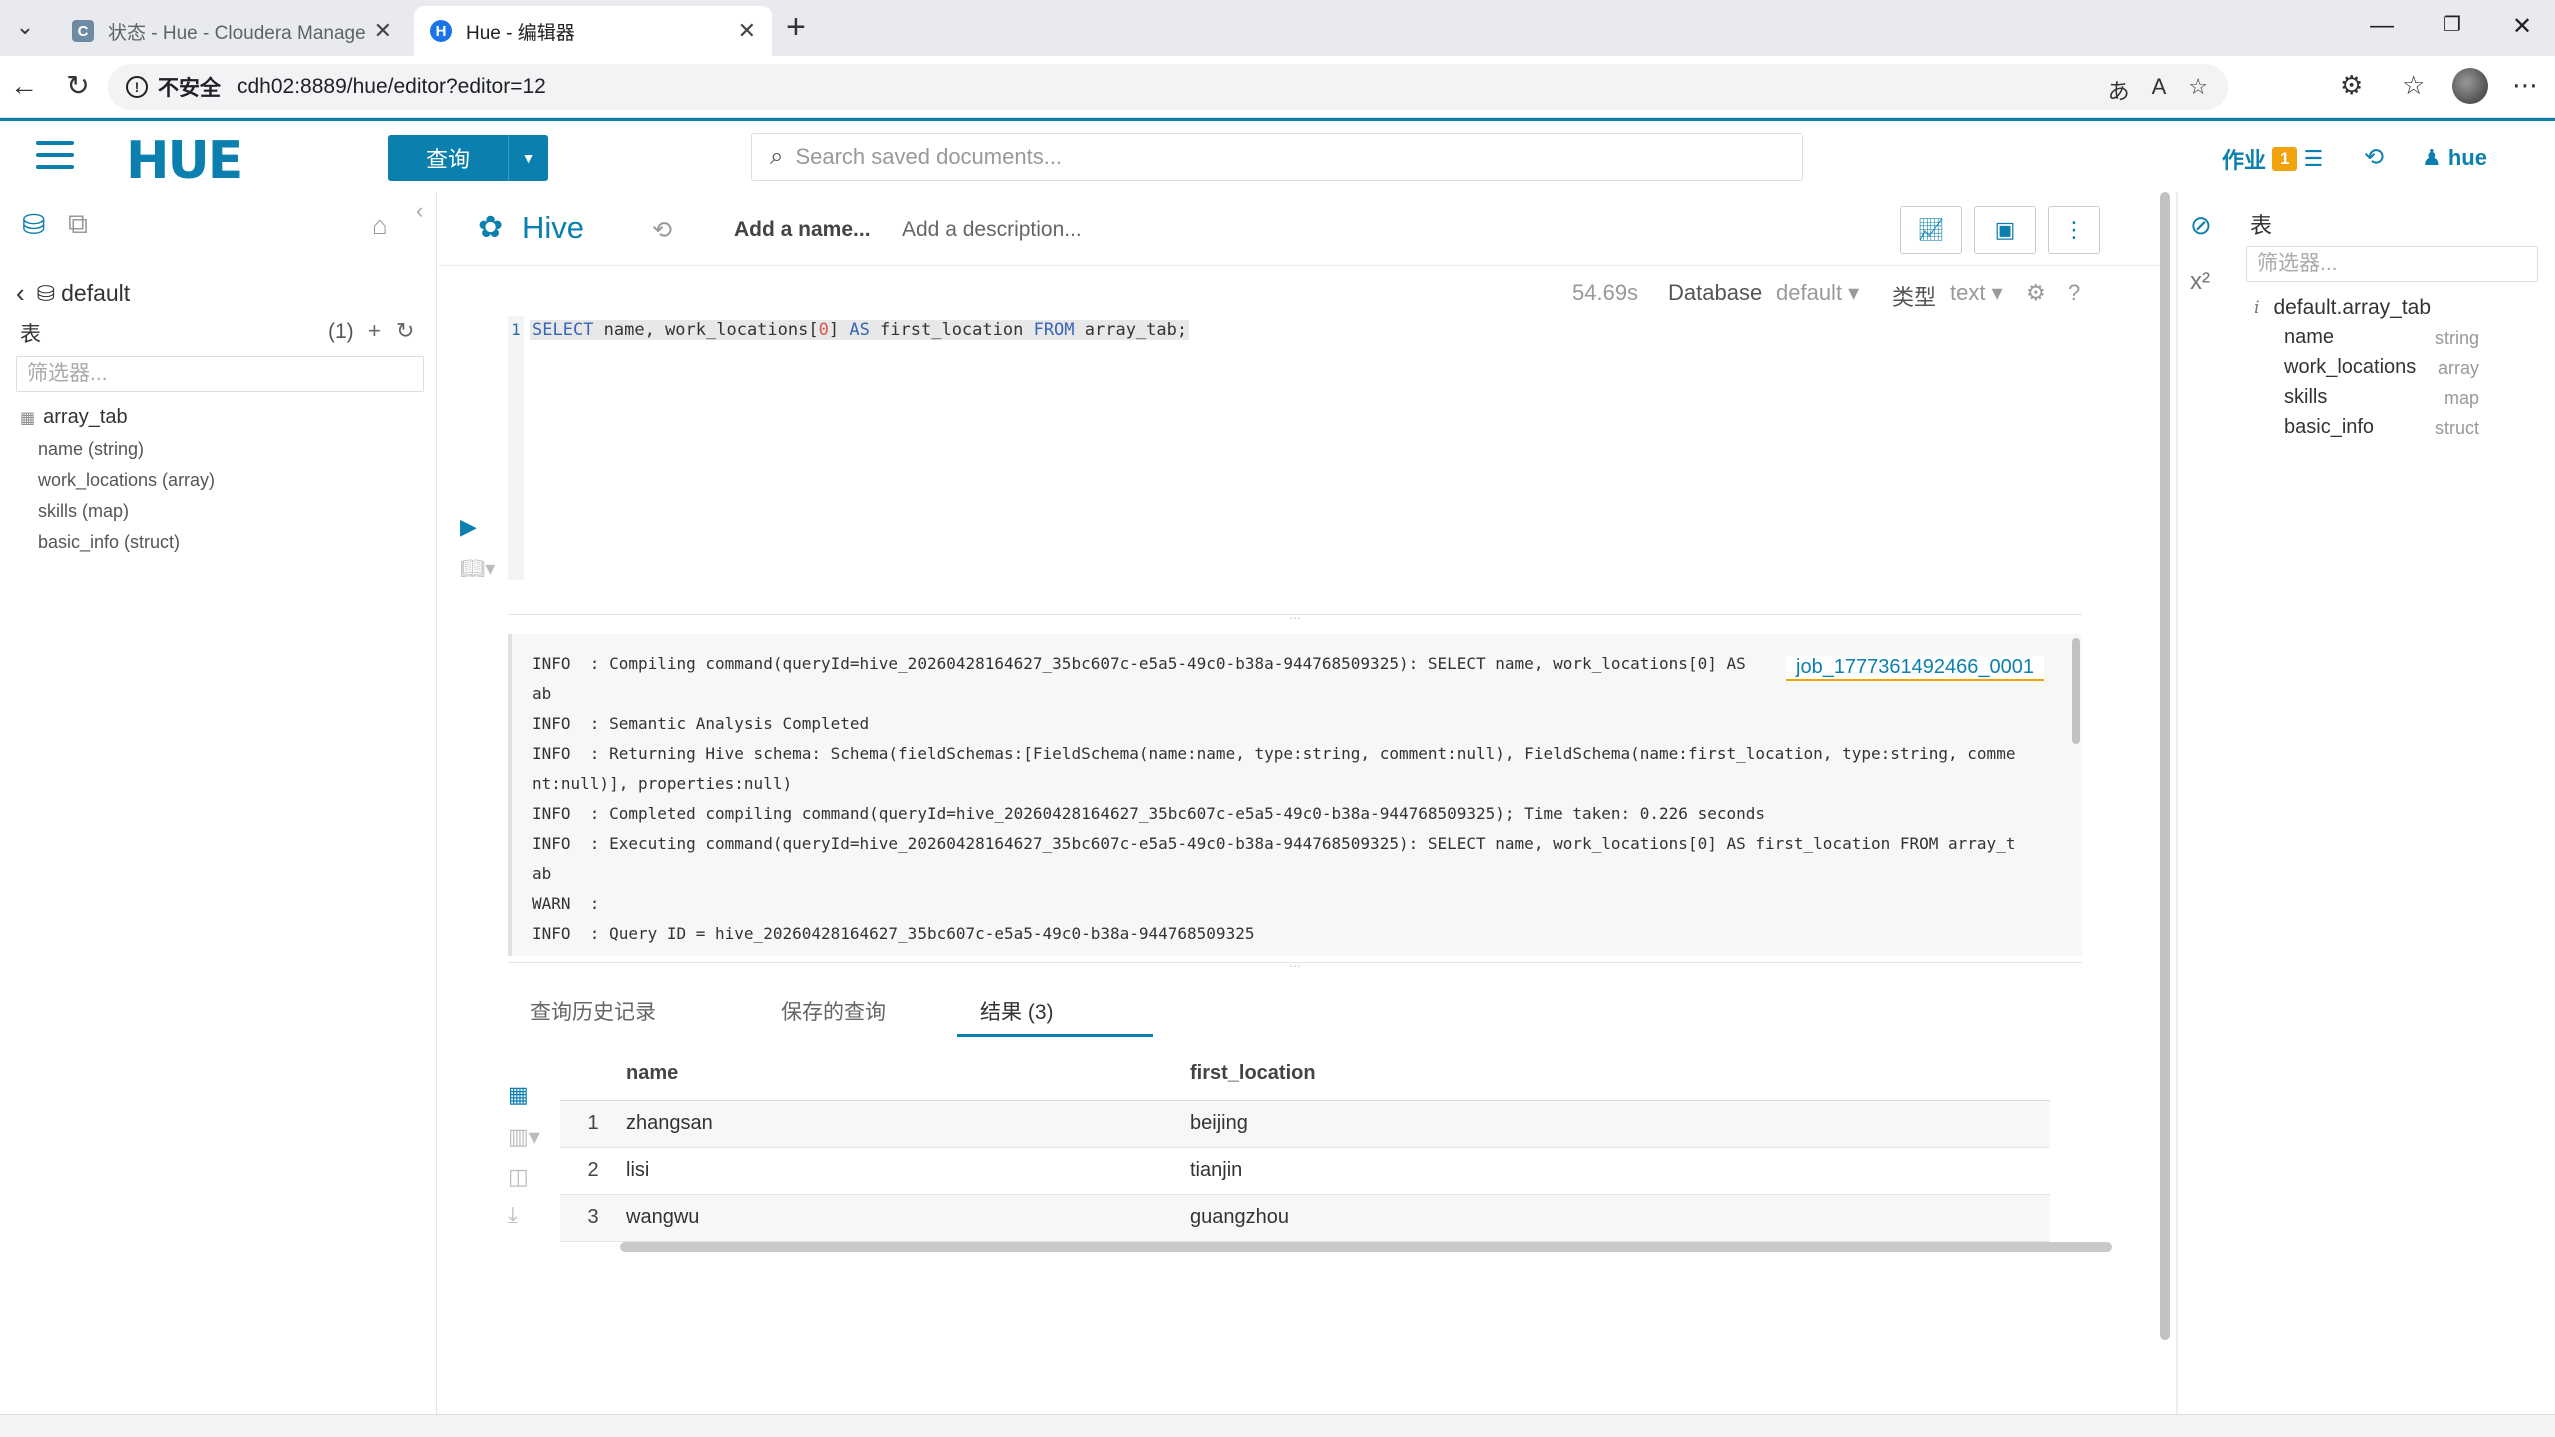 This screenshot has width=2555, height=1437. What do you see at coordinates (405, 331) in the screenshot?
I see `refresh-icon: ↻` at bounding box center [405, 331].